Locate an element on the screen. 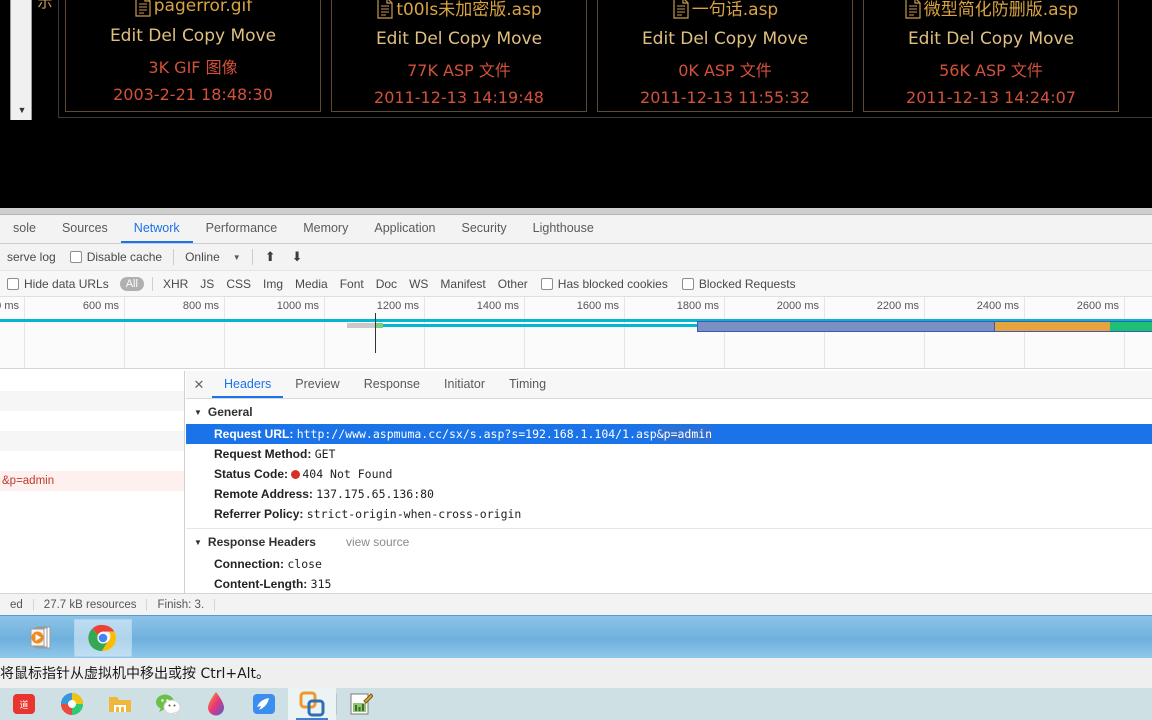 This screenshot has width=1152, height=720. taskbar-icon-360-browser is located at coordinates (72, 704).